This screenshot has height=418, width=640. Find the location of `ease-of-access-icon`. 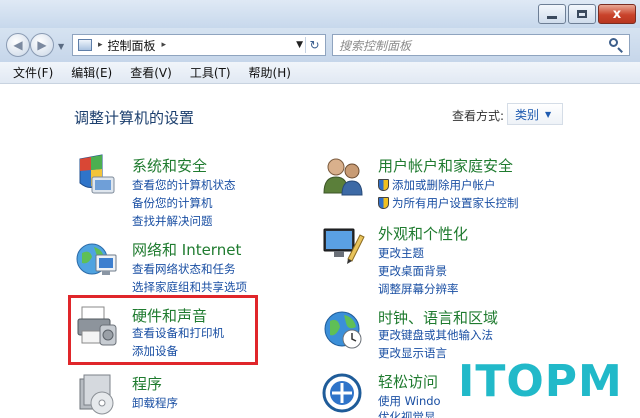

ease-of-access-icon is located at coordinates (342, 393).